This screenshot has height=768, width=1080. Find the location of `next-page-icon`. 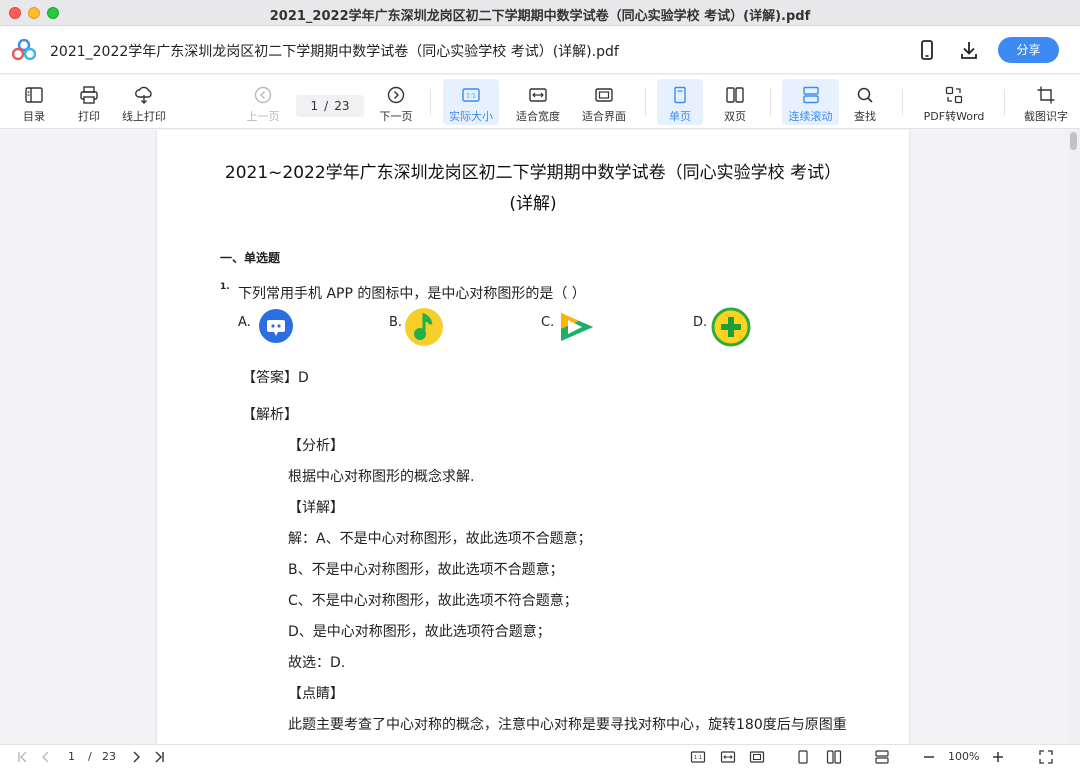

next-page-icon is located at coordinates (136, 757).